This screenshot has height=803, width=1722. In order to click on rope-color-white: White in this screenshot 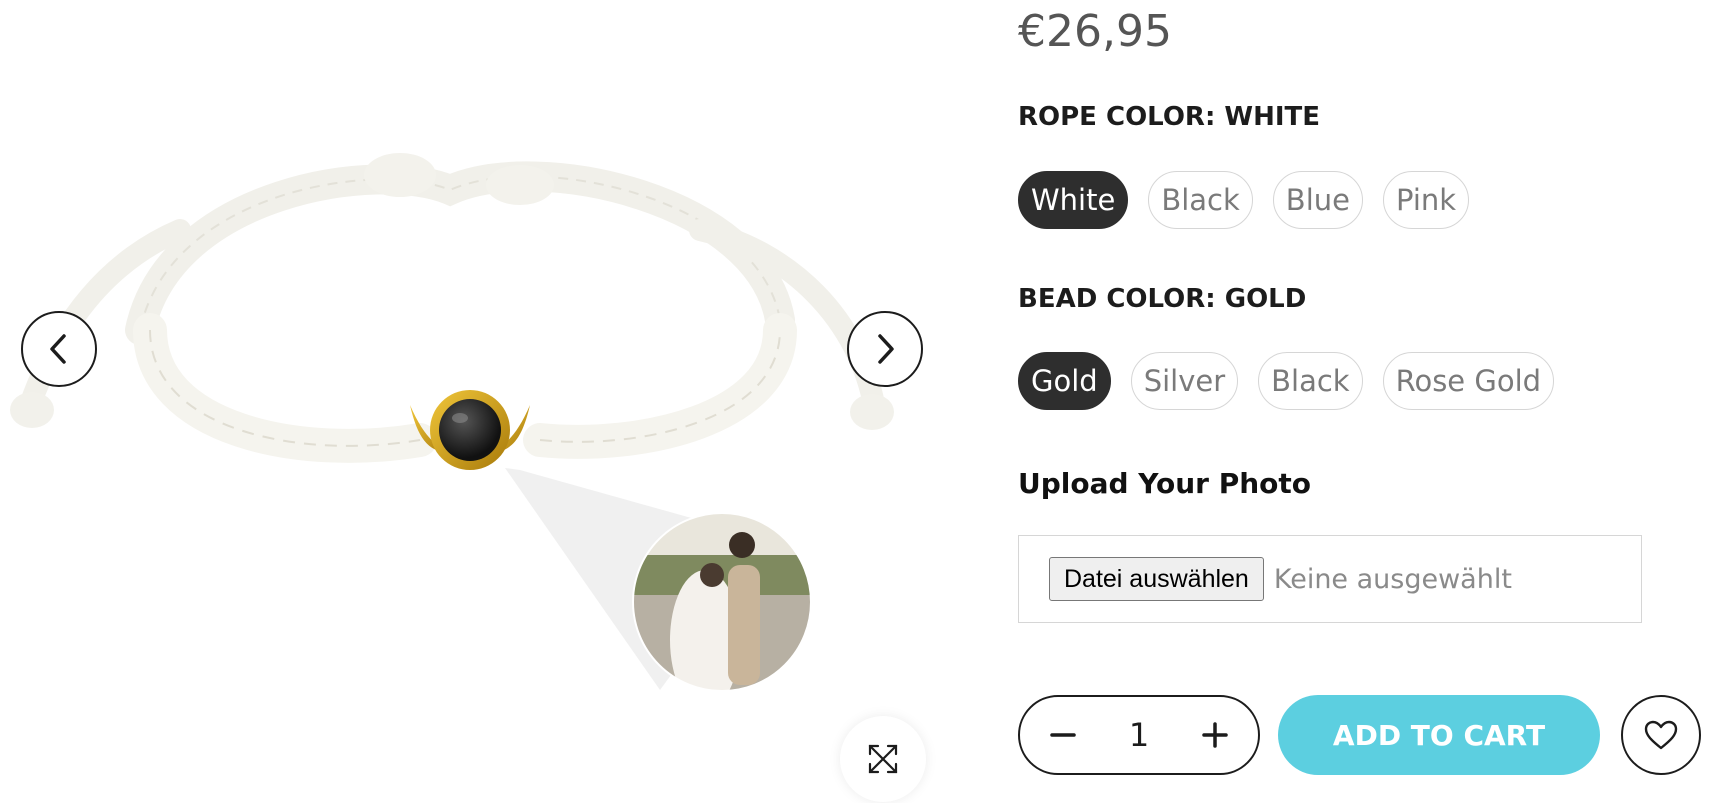, I will do `click(1073, 200)`.